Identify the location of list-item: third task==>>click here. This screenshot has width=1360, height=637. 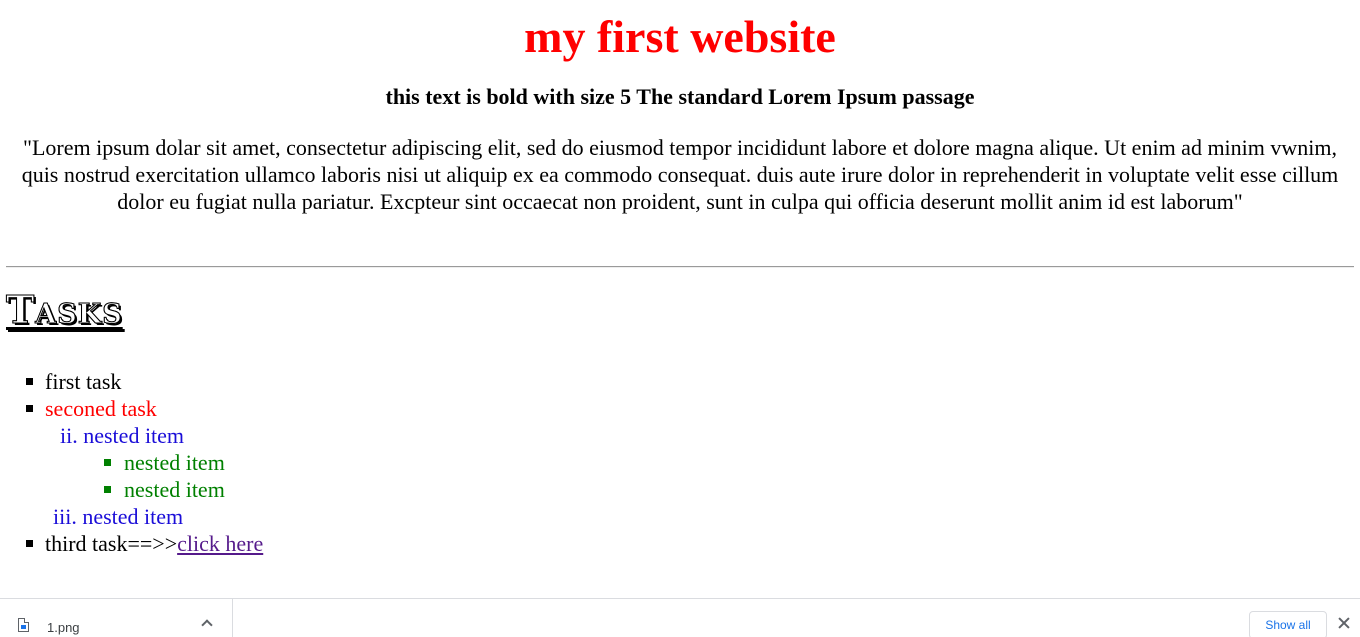
(131, 543).